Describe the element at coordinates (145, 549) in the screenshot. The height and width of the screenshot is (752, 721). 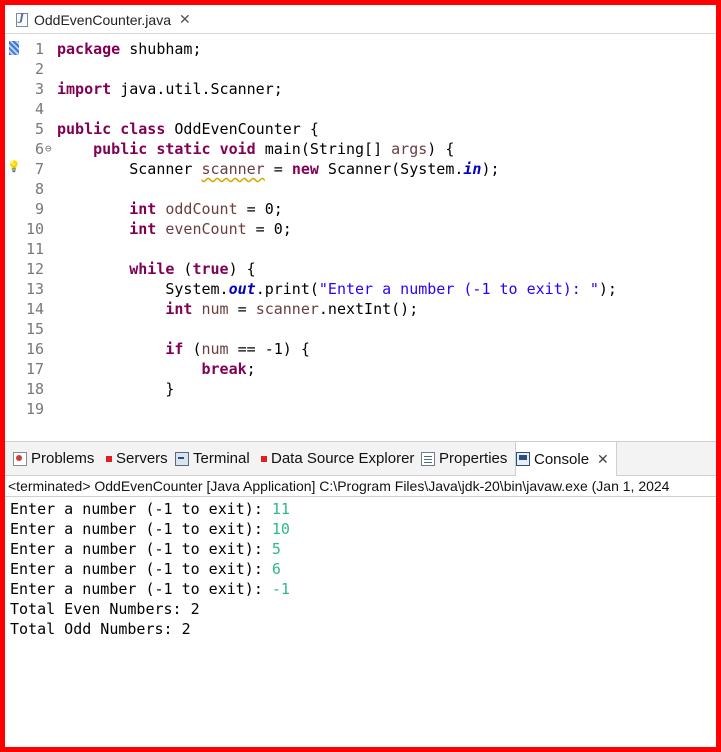
I see `console-line: Enter a number (-1 to exit): 5` at that location.